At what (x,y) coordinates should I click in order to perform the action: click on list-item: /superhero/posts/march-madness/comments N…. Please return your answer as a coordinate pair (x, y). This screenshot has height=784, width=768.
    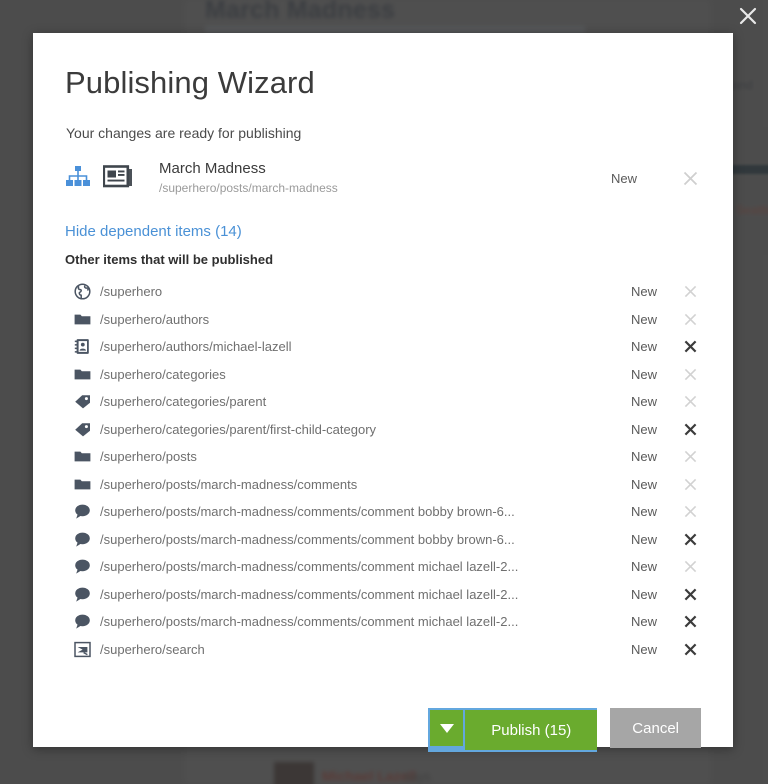
    Looking at the image, I should click on (383, 485).